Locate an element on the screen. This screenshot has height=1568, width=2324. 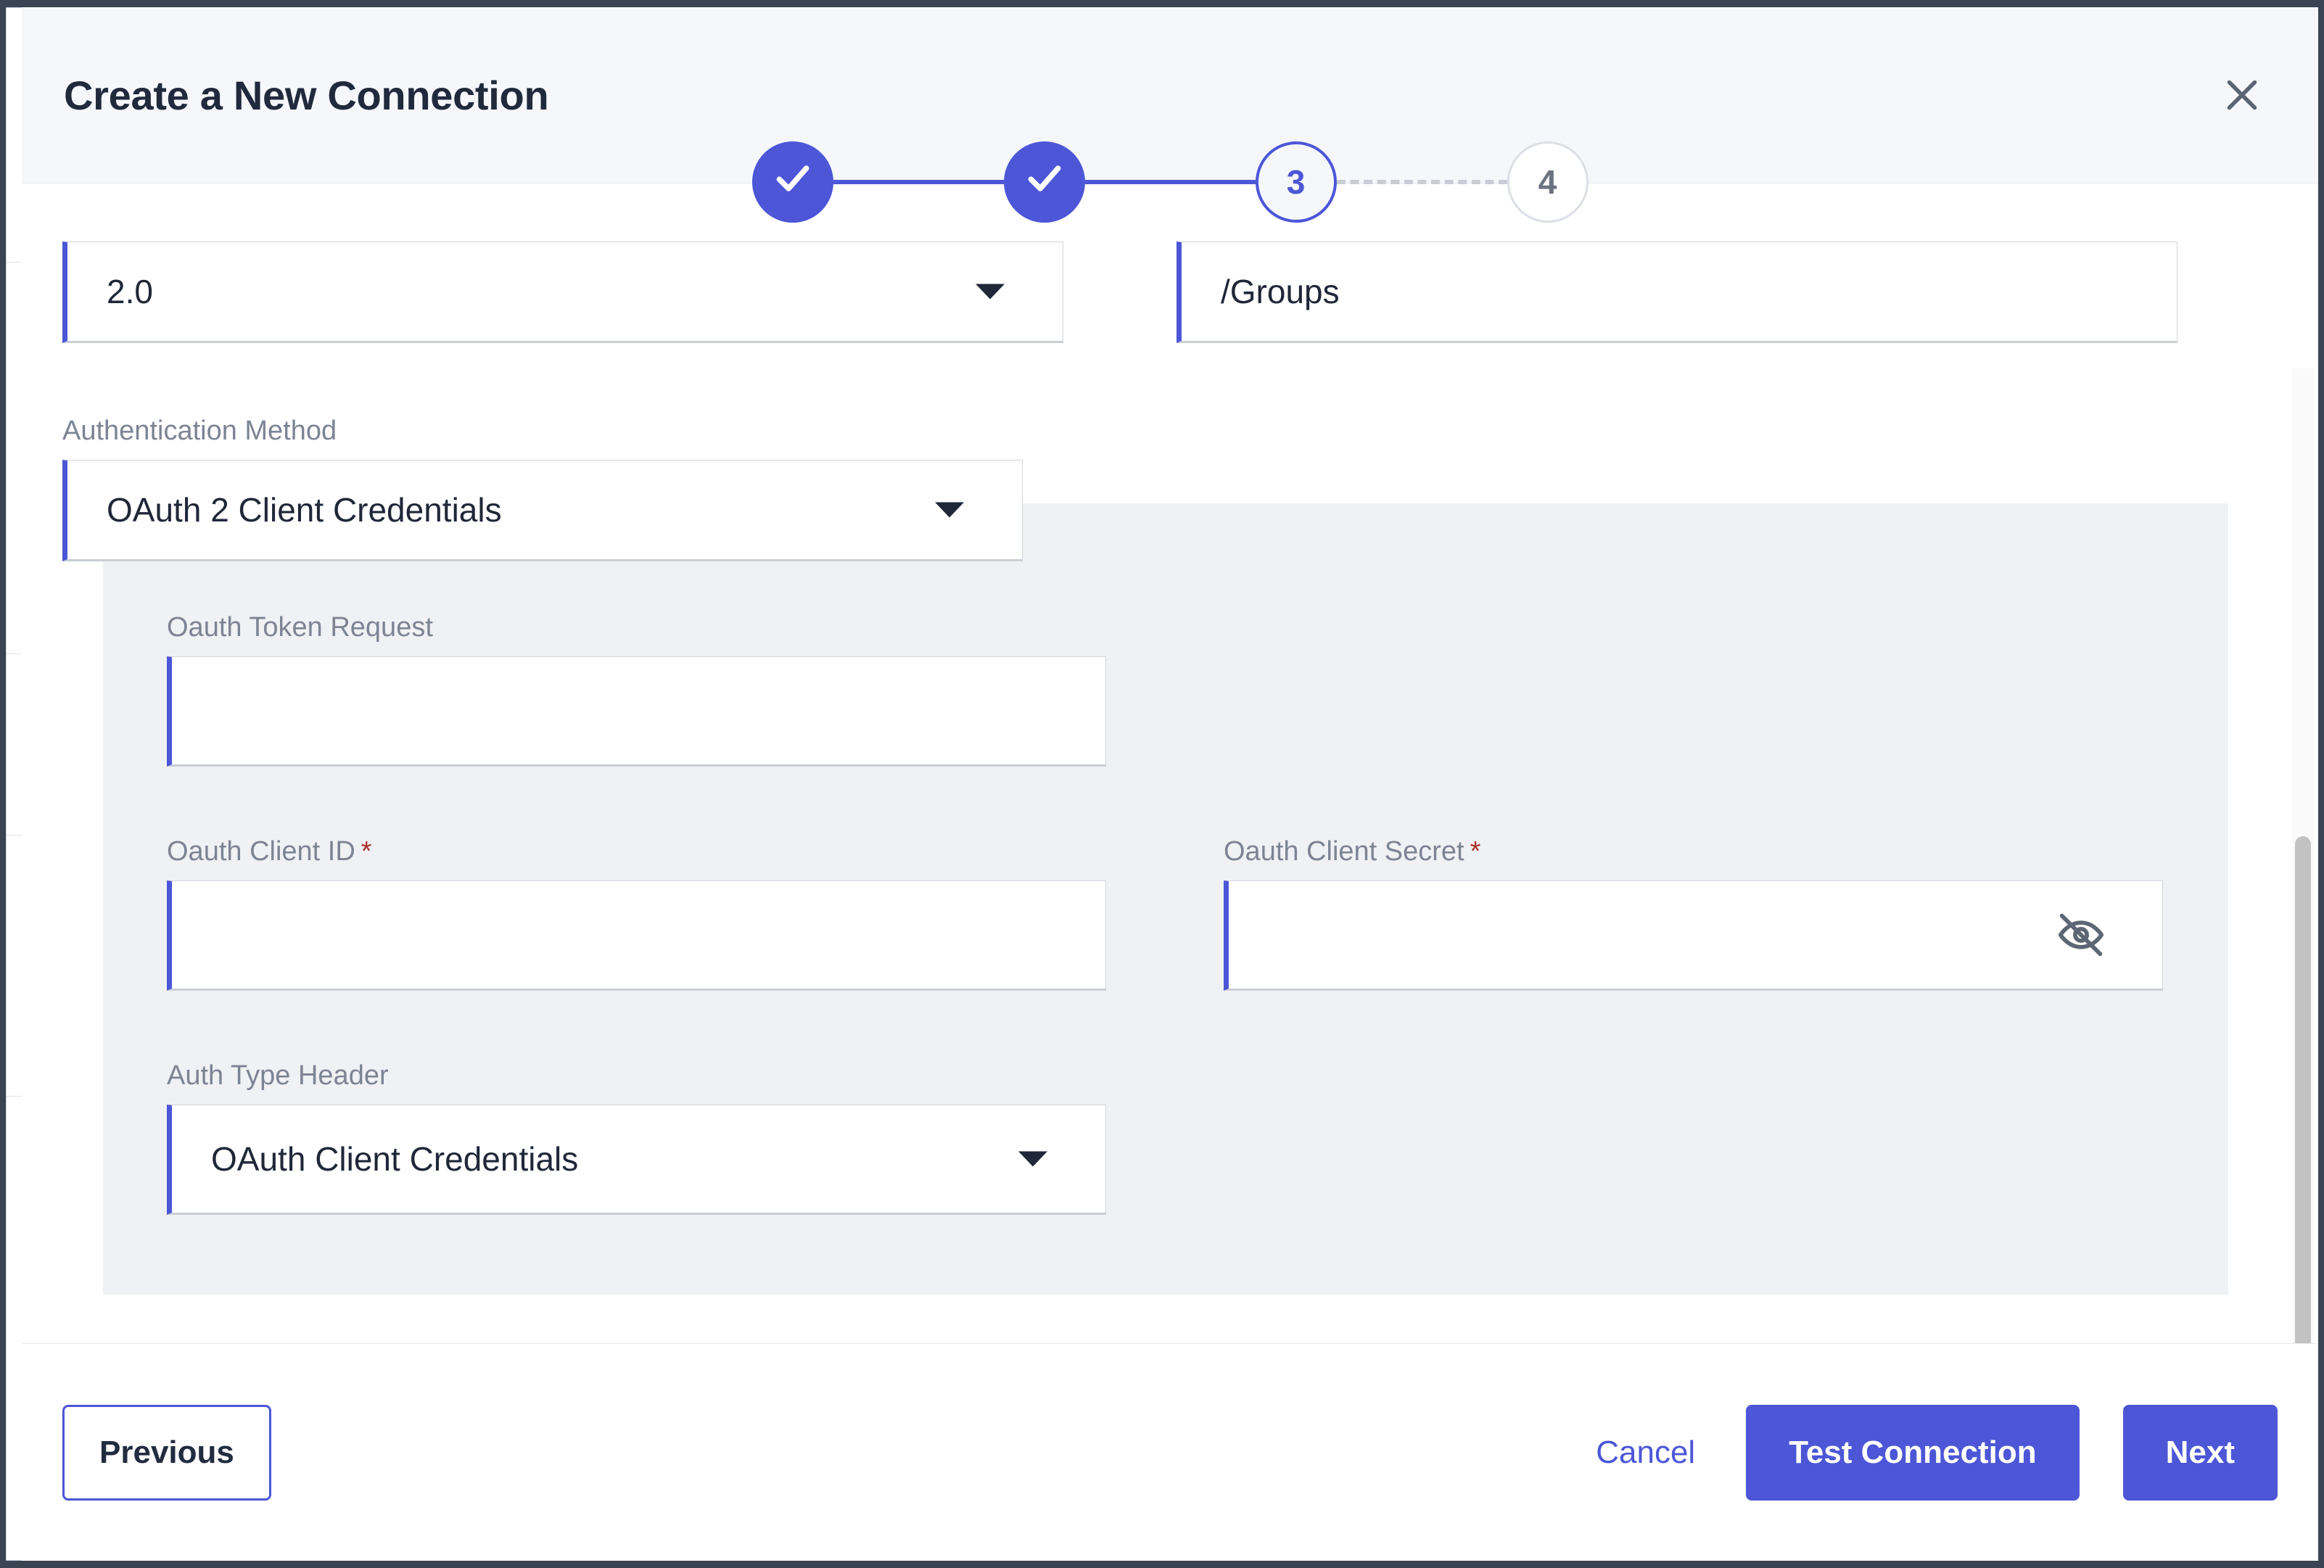
close-icon is located at coordinates (2242, 95).